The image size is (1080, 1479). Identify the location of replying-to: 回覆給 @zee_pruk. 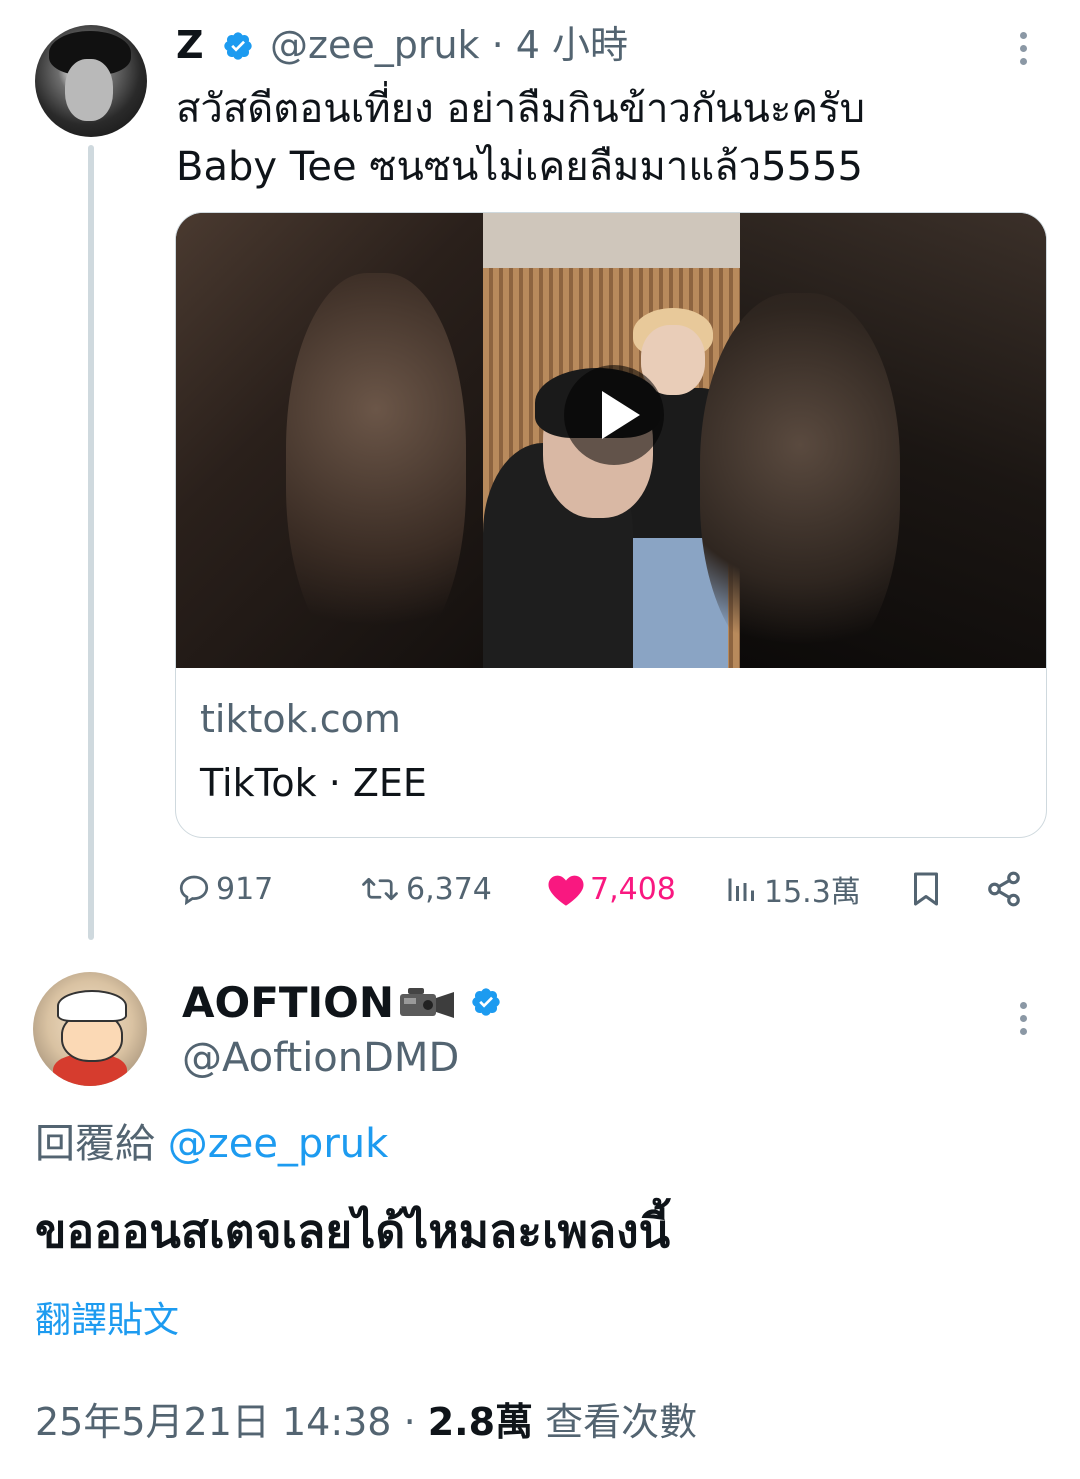
(211, 1144).